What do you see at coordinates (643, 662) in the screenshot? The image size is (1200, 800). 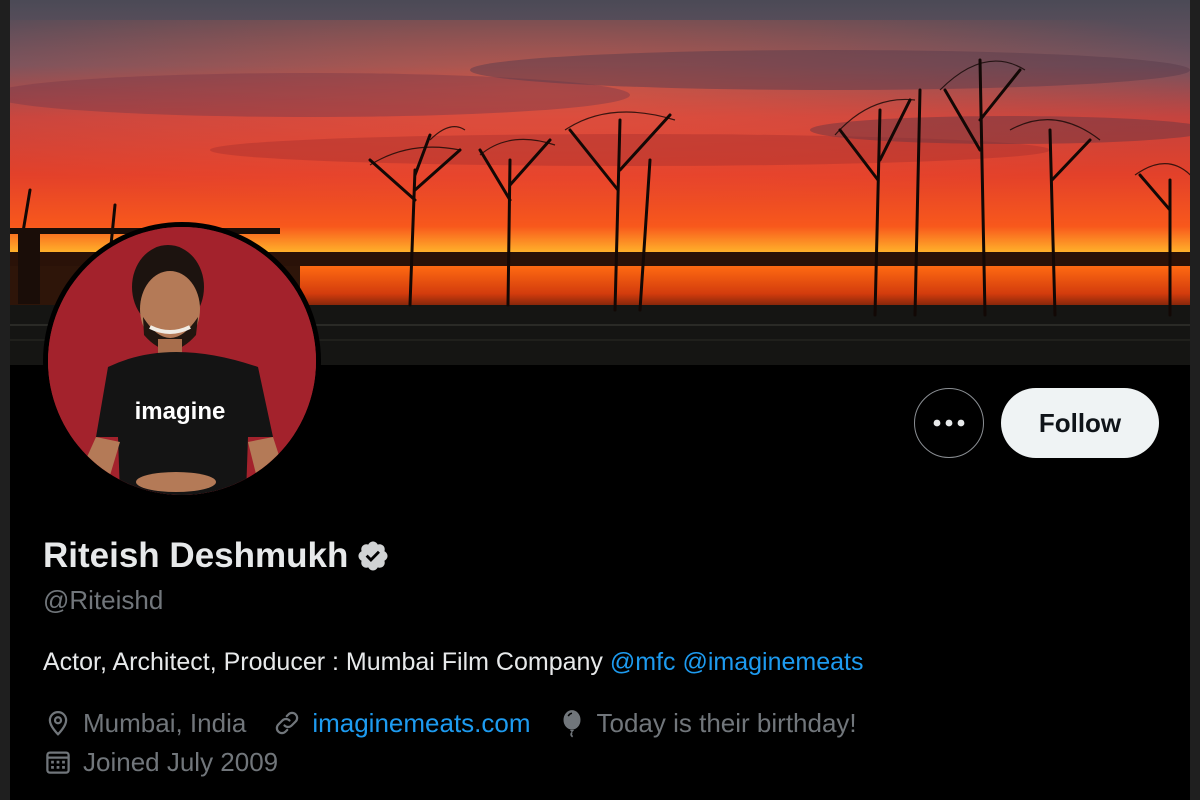 I see `bio-mention-mfc: @mfc` at bounding box center [643, 662].